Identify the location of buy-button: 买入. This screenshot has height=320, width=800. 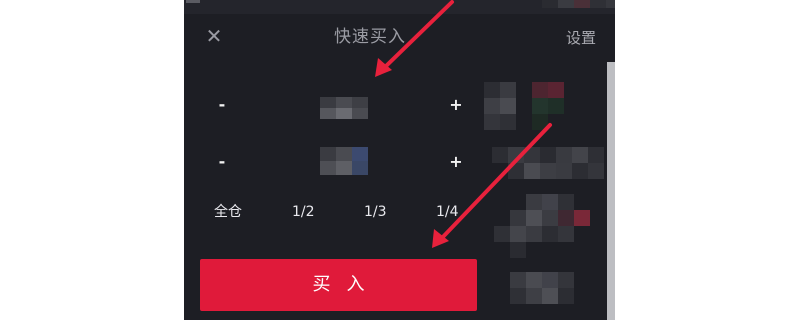
(338, 285).